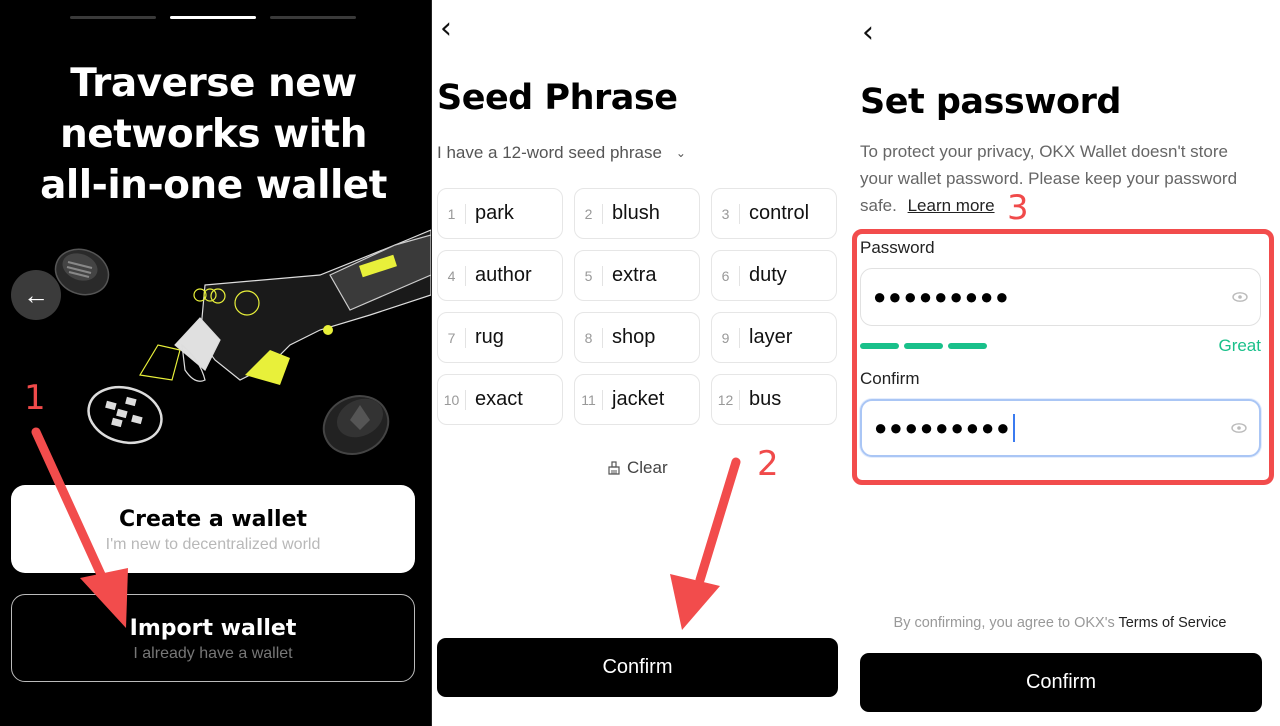 The image size is (1280, 726). What do you see at coordinates (285, 307) in the screenshot?
I see `robot-hand` at bounding box center [285, 307].